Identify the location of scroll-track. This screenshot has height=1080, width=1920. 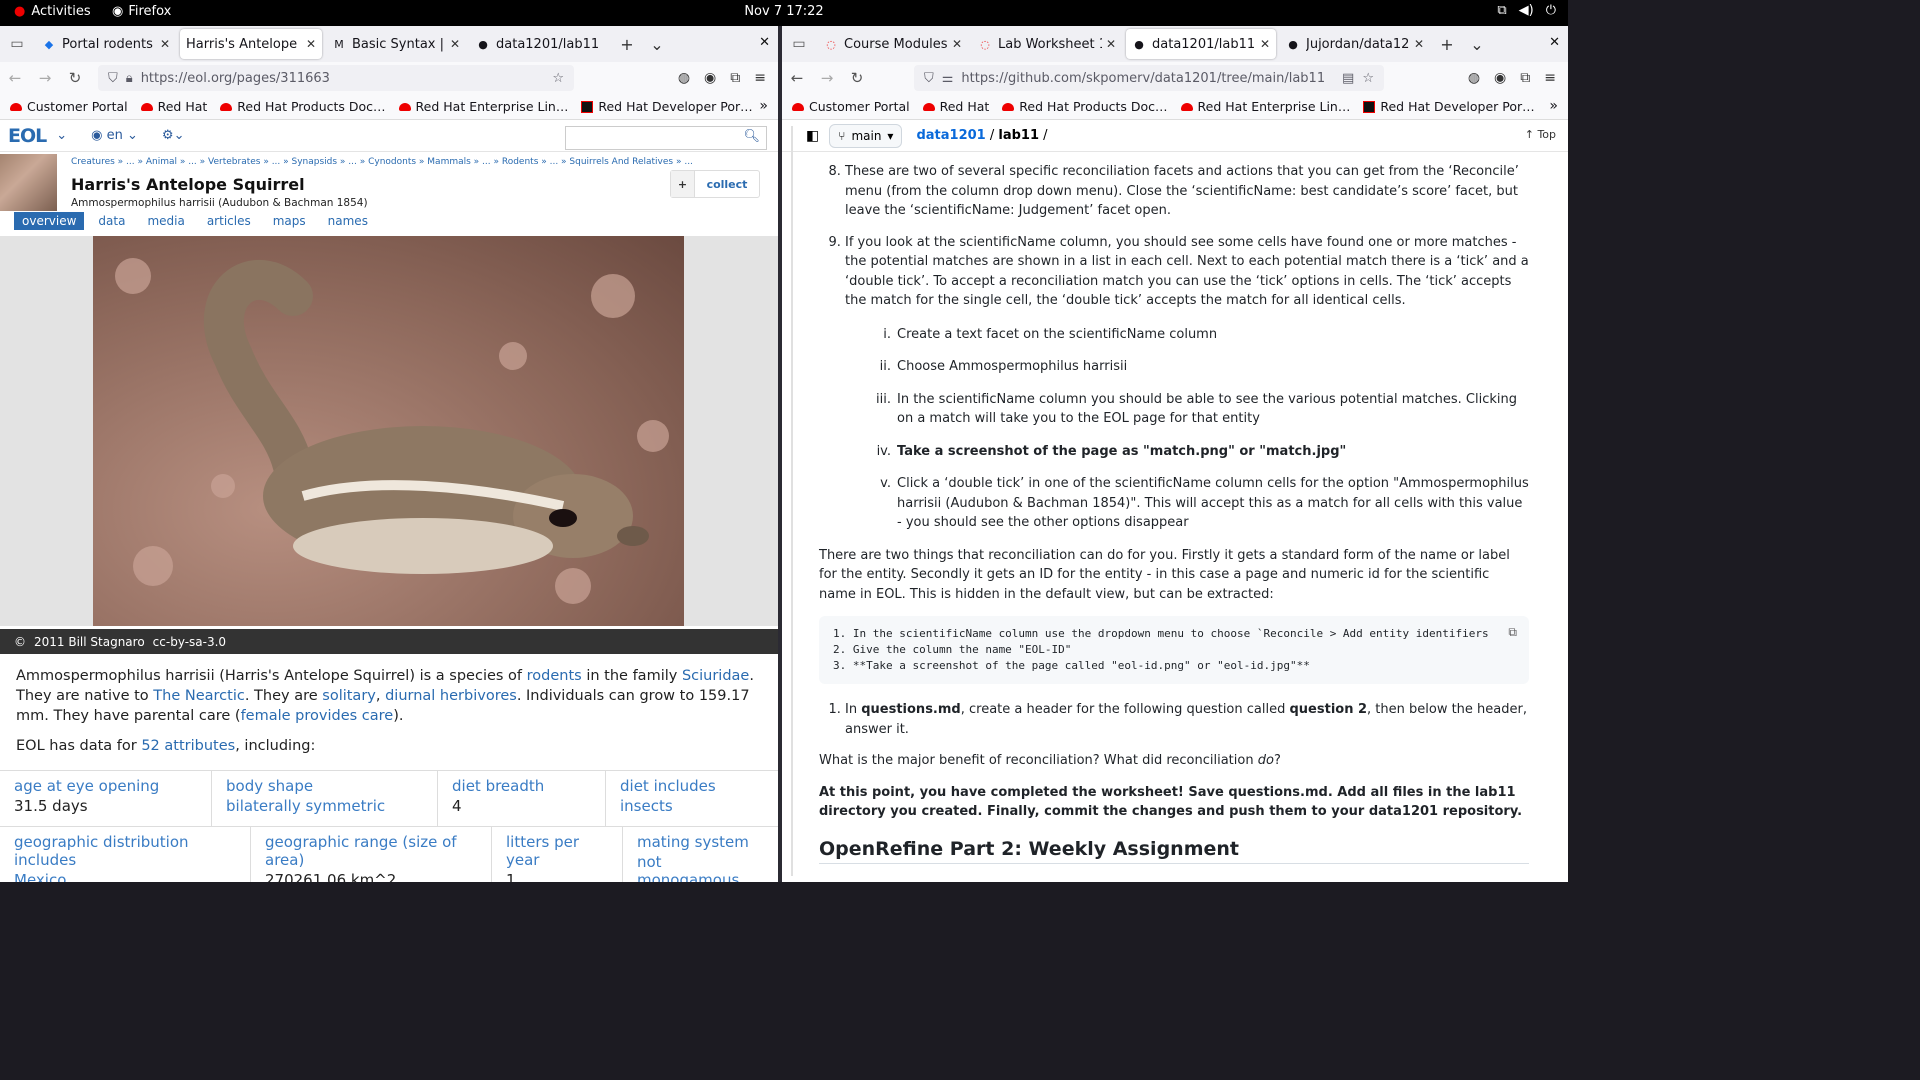
(792, 501).